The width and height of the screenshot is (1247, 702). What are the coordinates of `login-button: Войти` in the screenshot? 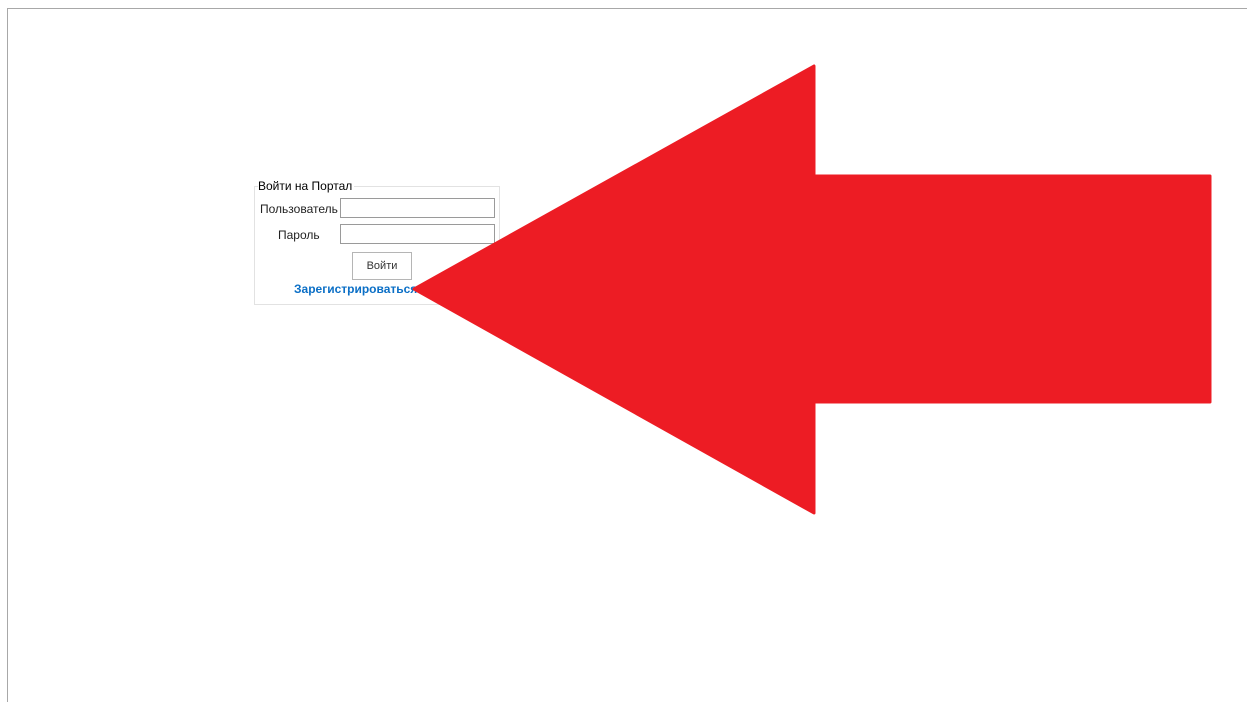 It's located at (382, 266).